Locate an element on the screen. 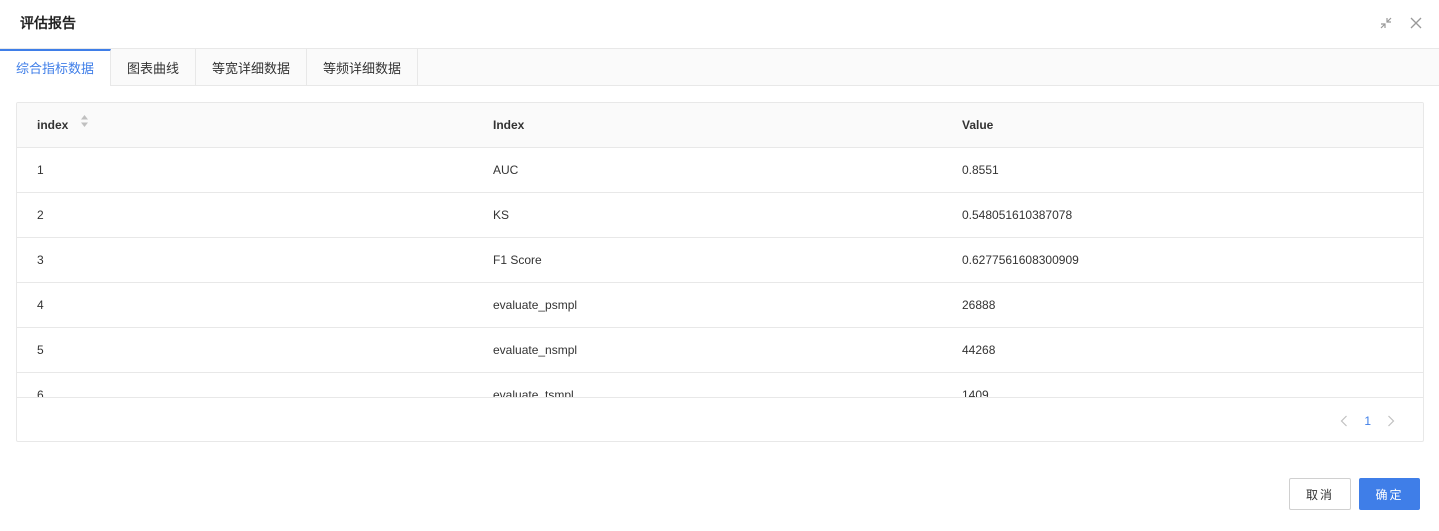 This screenshot has height=531, width=1439. cell-index: 4 is located at coordinates (40, 305).